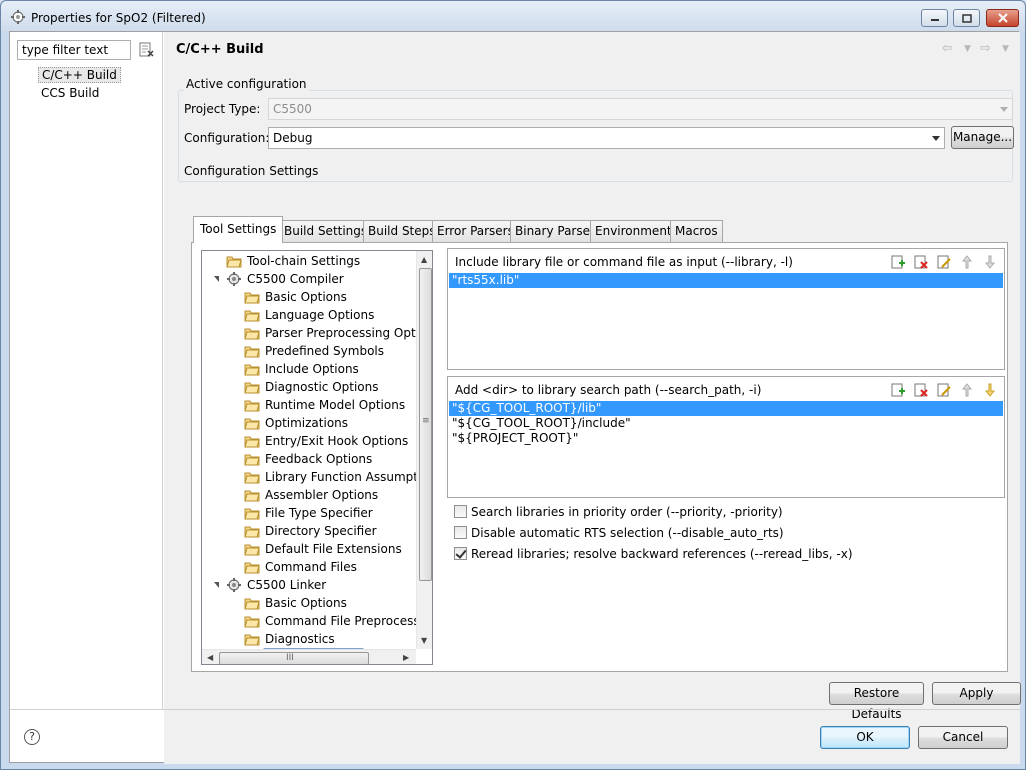 Image resolution: width=1026 pixels, height=770 pixels. What do you see at coordinates (311, 567) in the screenshot?
I see `tree-item-label: Command Files` at bounding box center [311, 567].